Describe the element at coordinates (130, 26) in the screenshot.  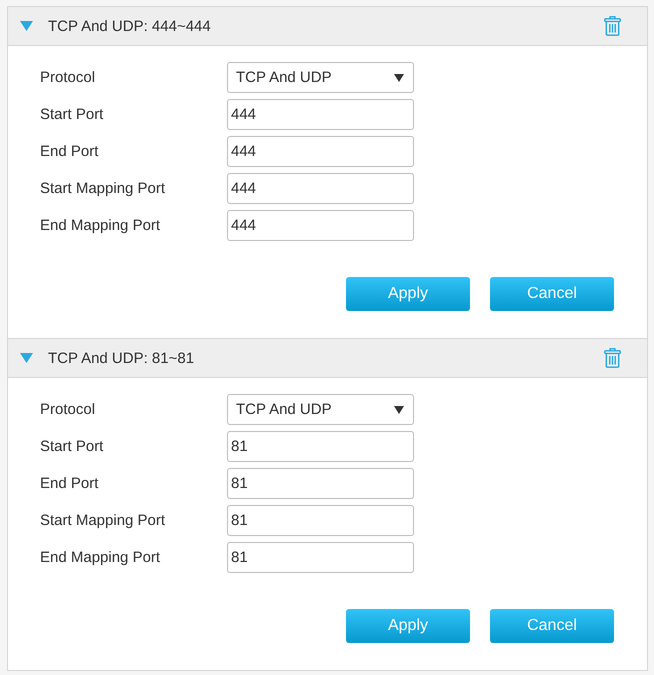
I see `section-title: TCP And UDP: 444~444` at that location.